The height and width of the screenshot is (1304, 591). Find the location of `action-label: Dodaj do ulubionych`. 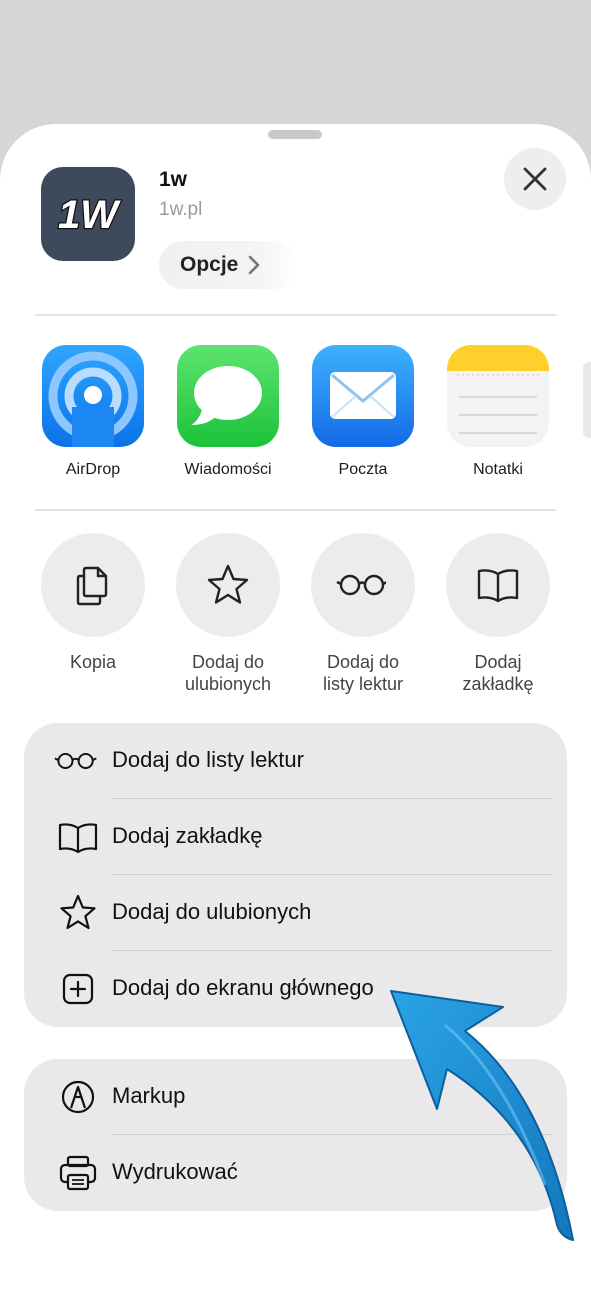

action-label: Dodaj do ulubionych is located at coordinates (228, 673).